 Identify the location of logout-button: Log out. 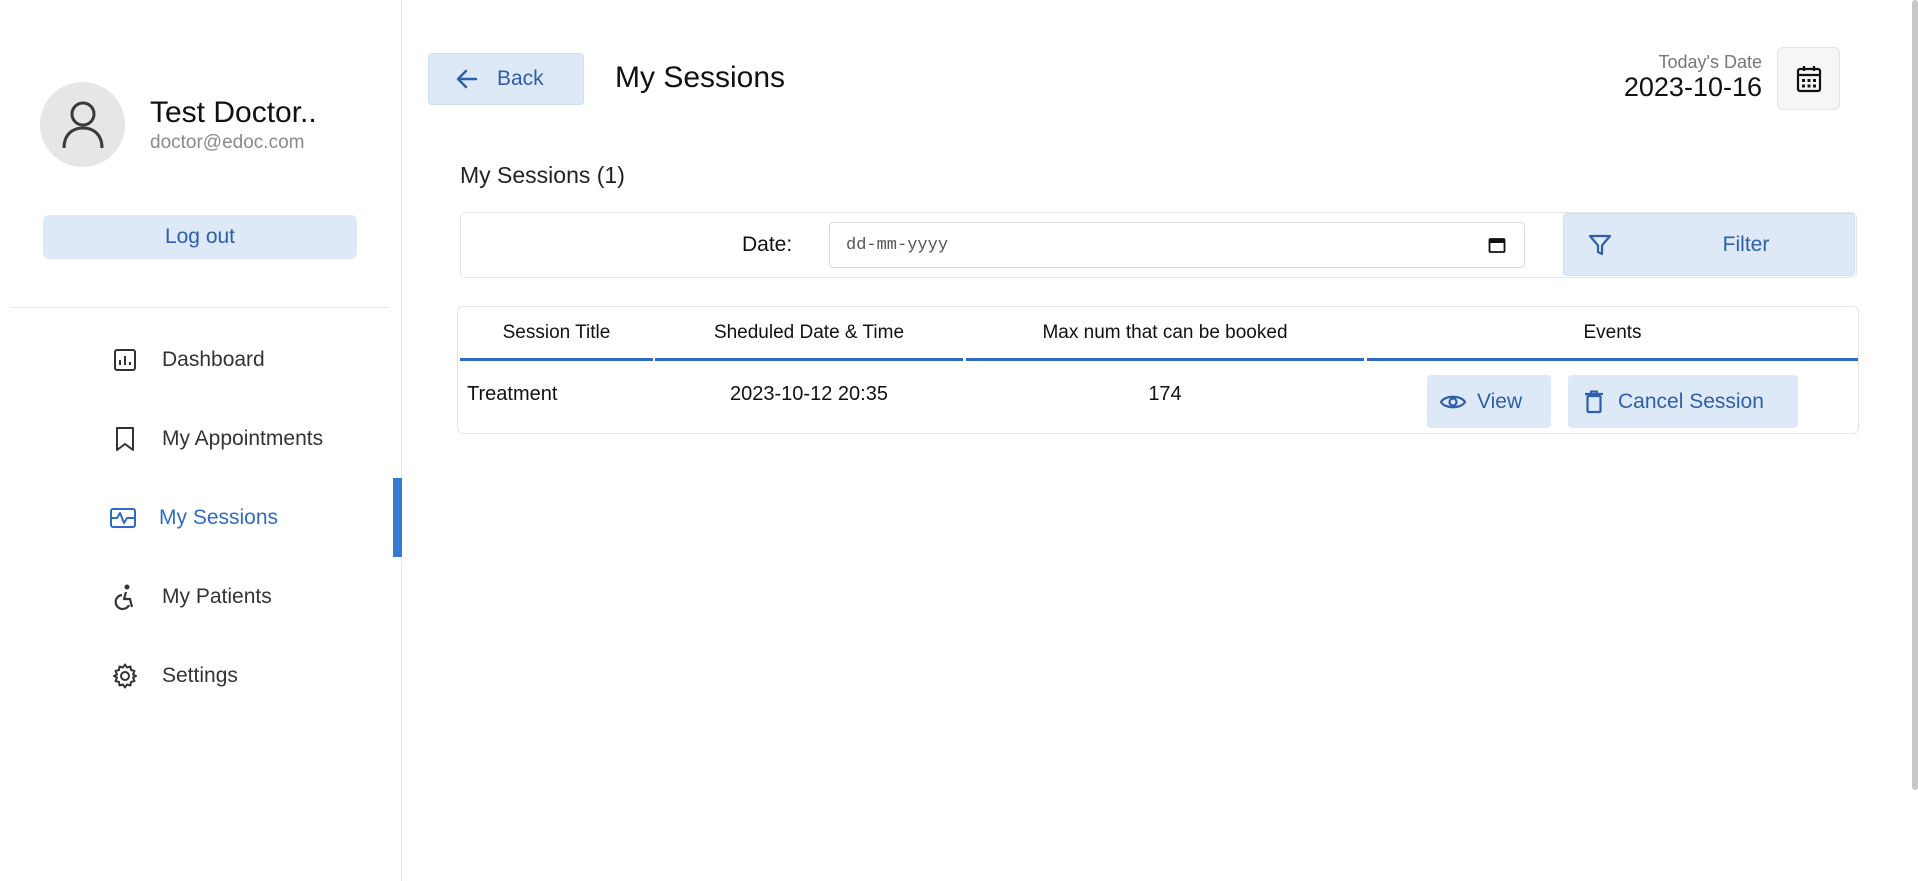
(200, 237).